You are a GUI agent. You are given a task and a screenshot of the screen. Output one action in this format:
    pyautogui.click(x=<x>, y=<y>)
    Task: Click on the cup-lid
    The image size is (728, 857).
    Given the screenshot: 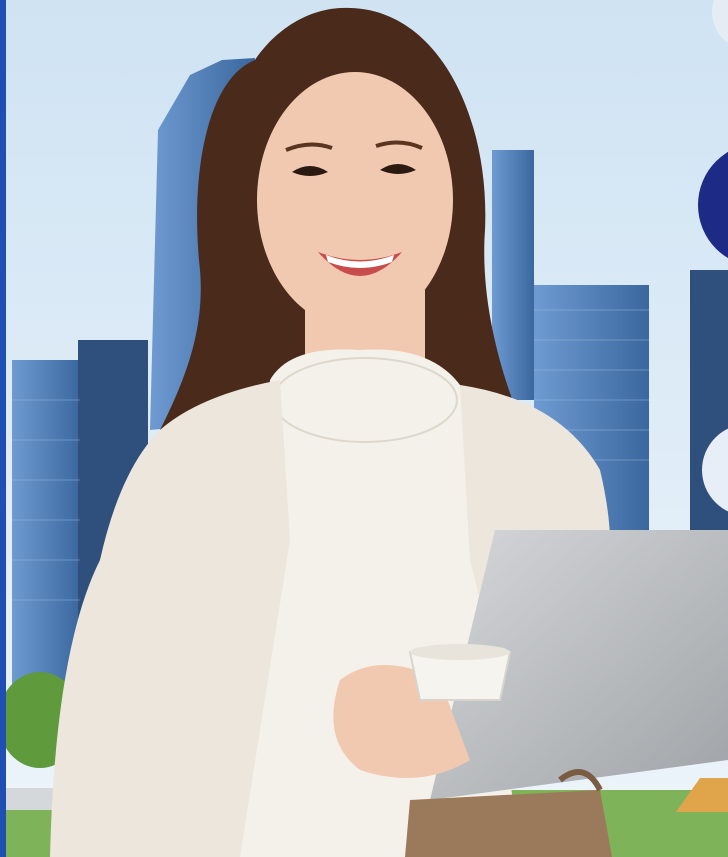 What is the action you would take?
    pyautogui.click(x=460, y=652)
    